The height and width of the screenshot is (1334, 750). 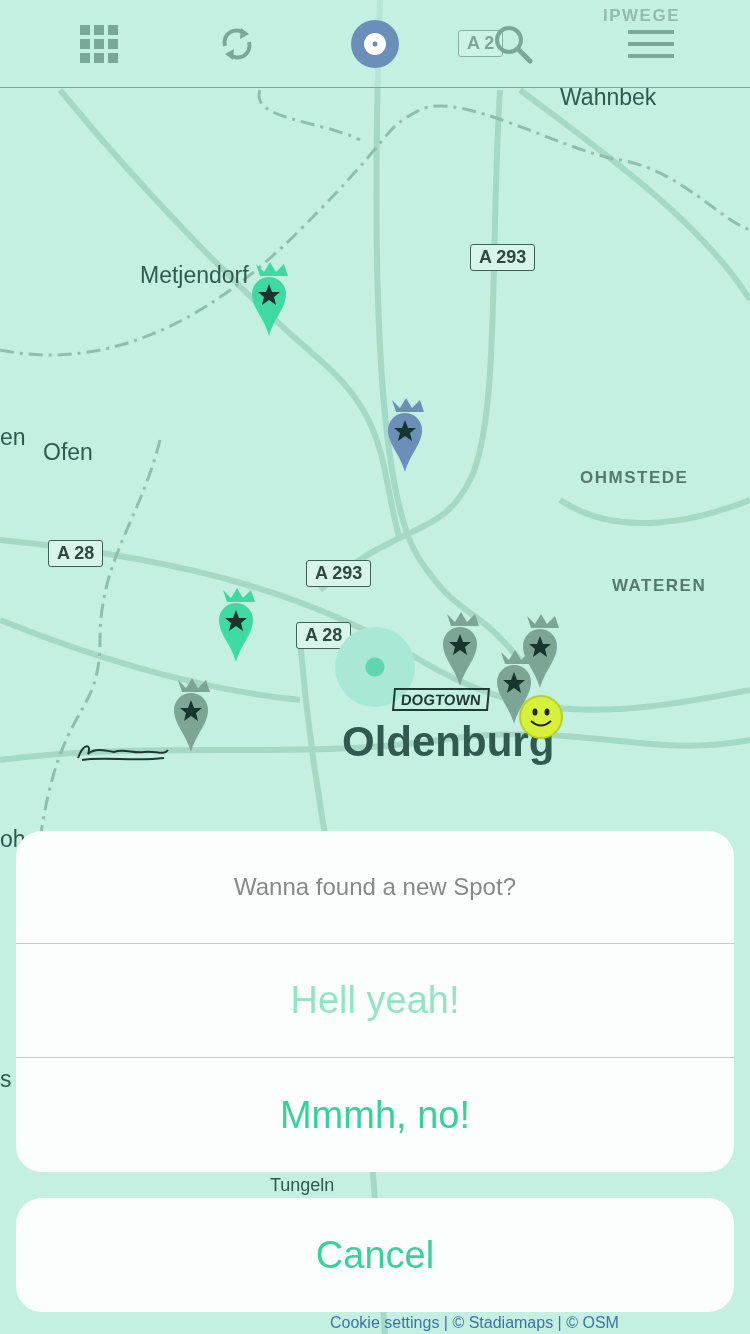 What do you see at coordinates (375, 1115) in the screenshot?
I see `action-button: Mmmh, no!` at bounding box center [375, 1115].